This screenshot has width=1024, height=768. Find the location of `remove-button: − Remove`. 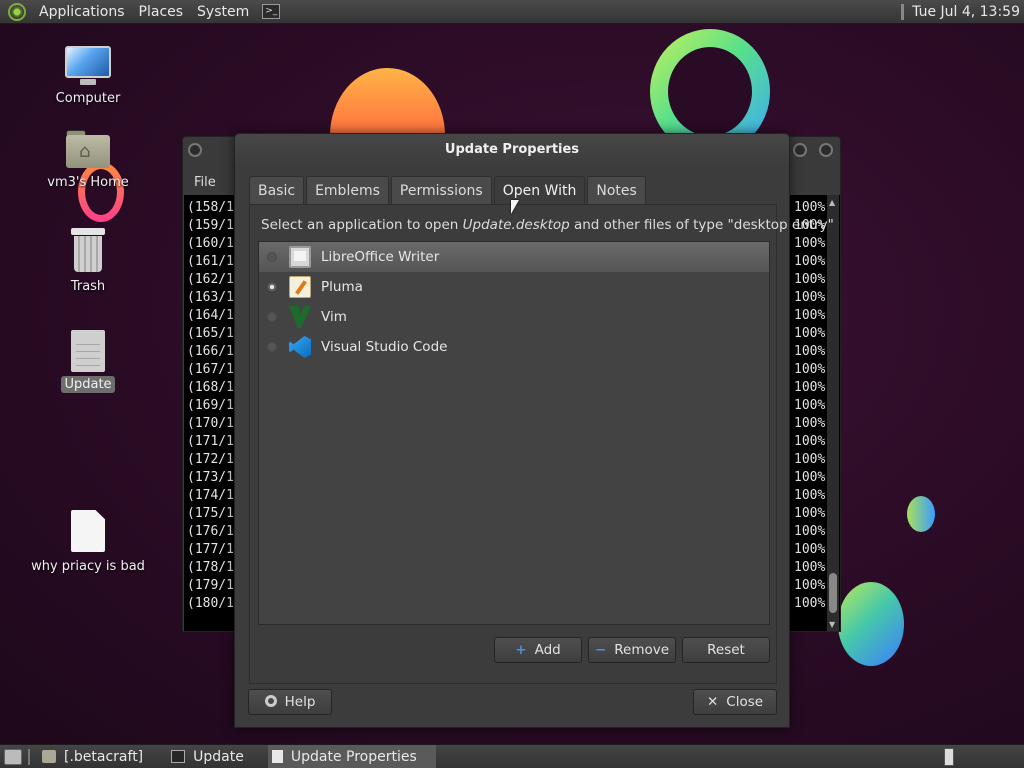

remove-button: − Remove is located at coordinates (632, 650).